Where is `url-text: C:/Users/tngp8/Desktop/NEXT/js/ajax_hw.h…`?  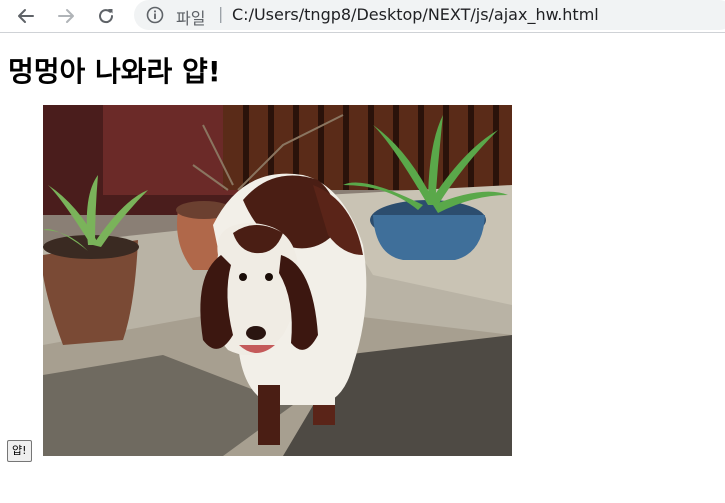
url-text: C:/Users/tngp8/Desktop/NEXT/js/ajax_hw.h… is located at coordinates (415, 14).